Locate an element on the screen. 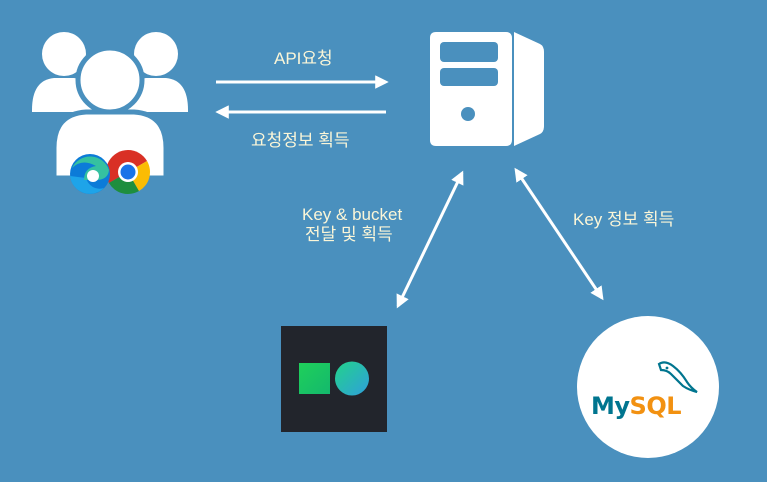  mysql-node: MySQL is located at coordinates (648, 387).